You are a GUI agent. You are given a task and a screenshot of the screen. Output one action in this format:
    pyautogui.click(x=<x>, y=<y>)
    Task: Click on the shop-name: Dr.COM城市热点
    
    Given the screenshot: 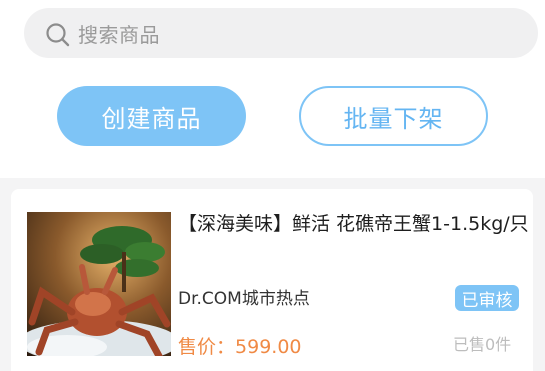 What is the action you would take?
    pyautogui.click(x=244, y=299)
    